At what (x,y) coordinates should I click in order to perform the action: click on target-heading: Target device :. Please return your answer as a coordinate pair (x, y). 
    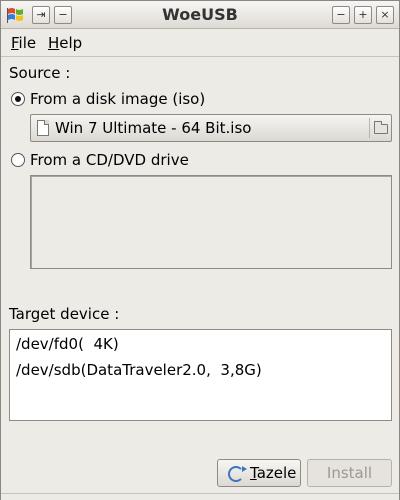
    Looking at the image, I should click on (64, 314).